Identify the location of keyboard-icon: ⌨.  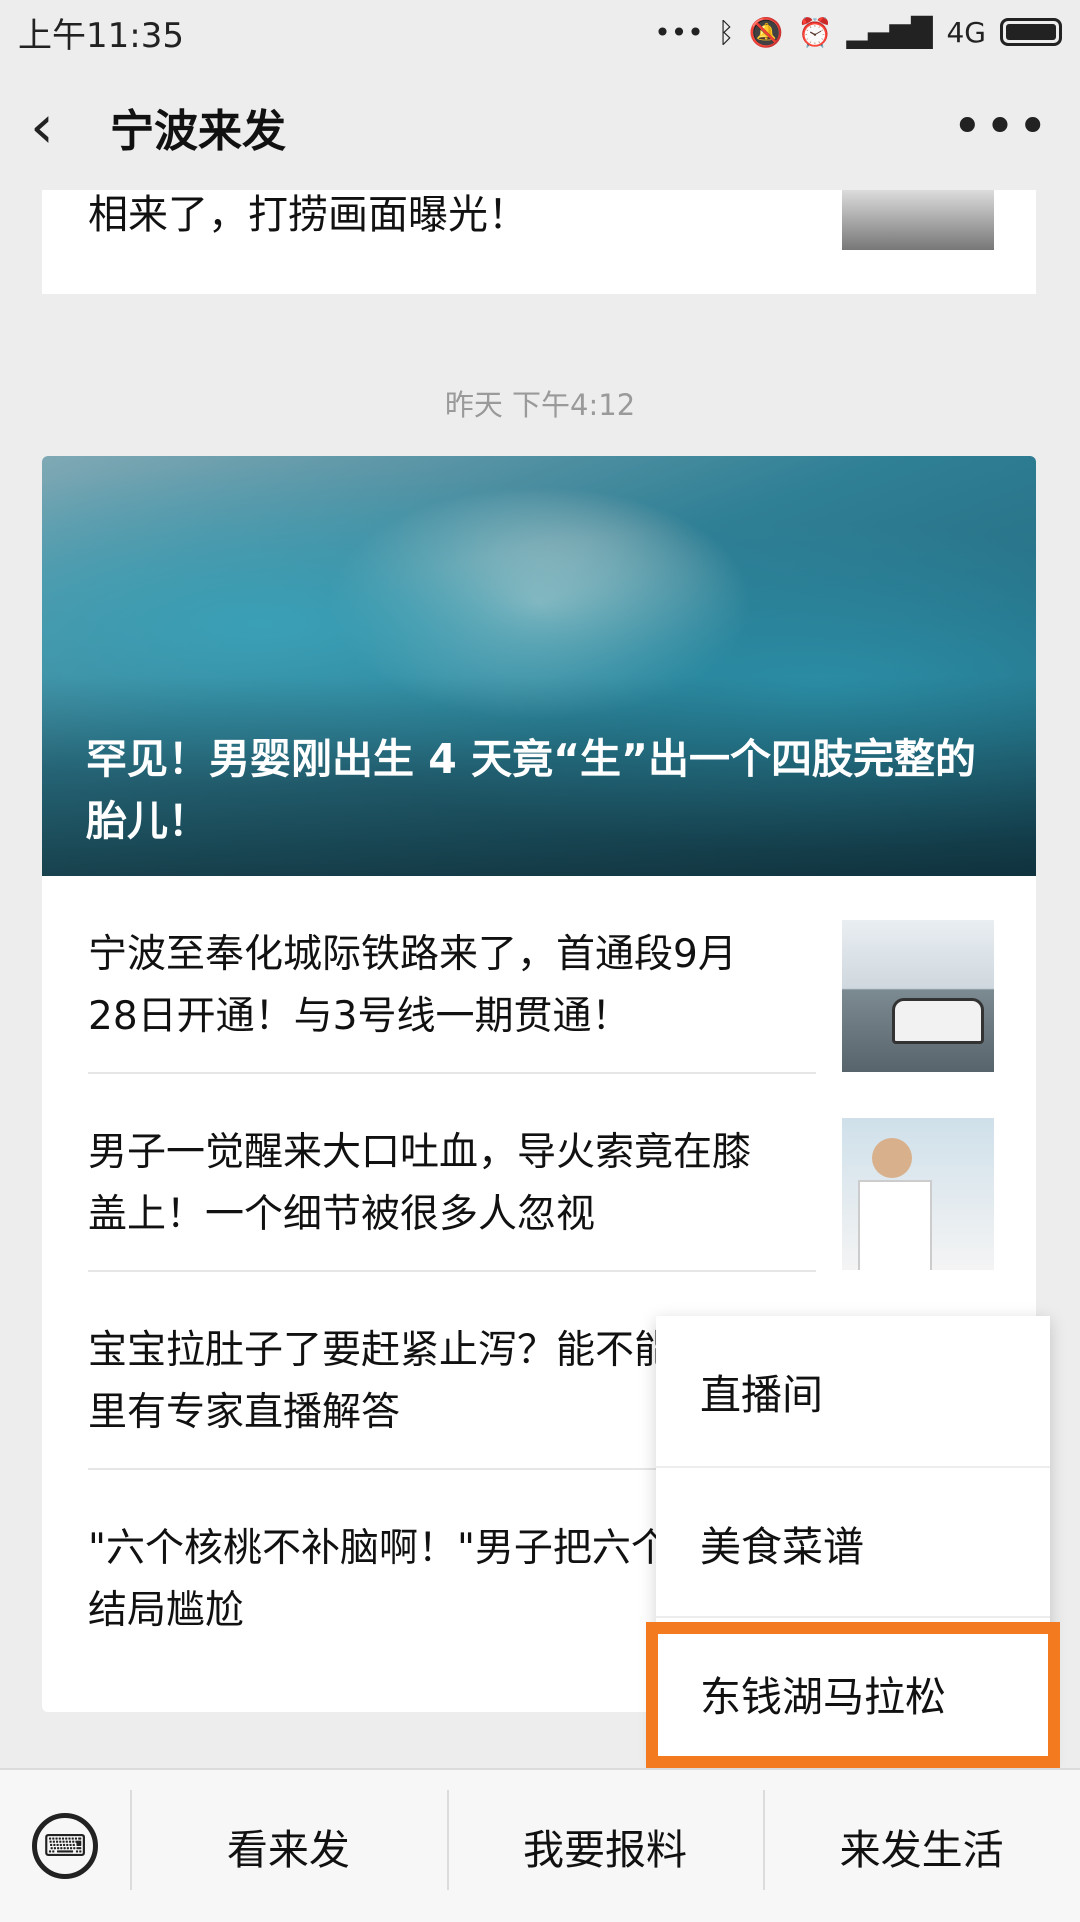
(65, 1846).